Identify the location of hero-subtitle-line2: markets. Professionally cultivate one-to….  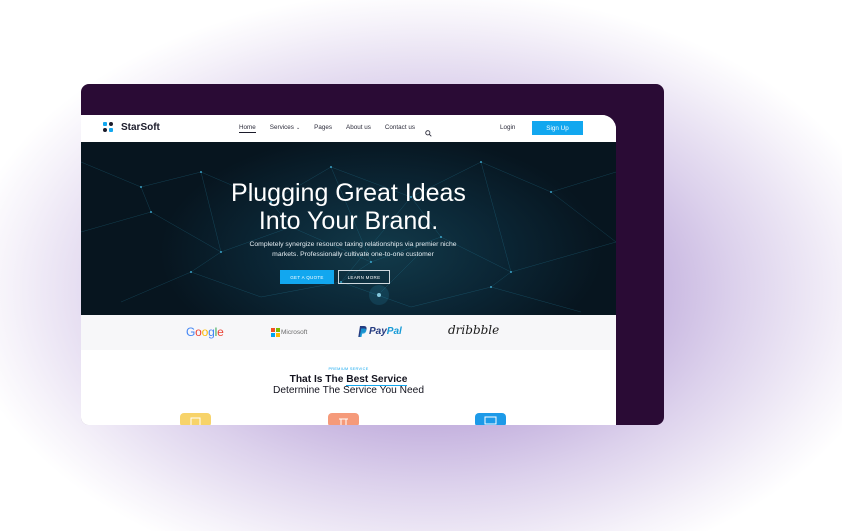
(353, 254).